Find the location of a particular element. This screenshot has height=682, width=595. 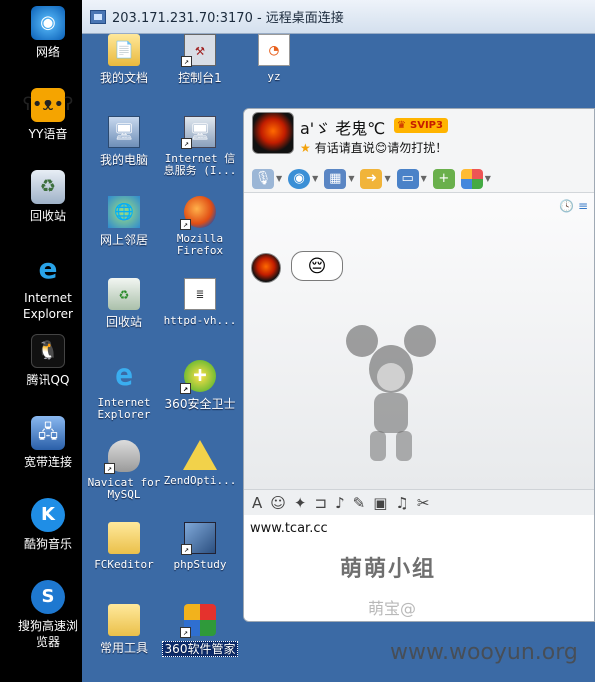

add-app-icon: + is located at coordinates (443, 178).